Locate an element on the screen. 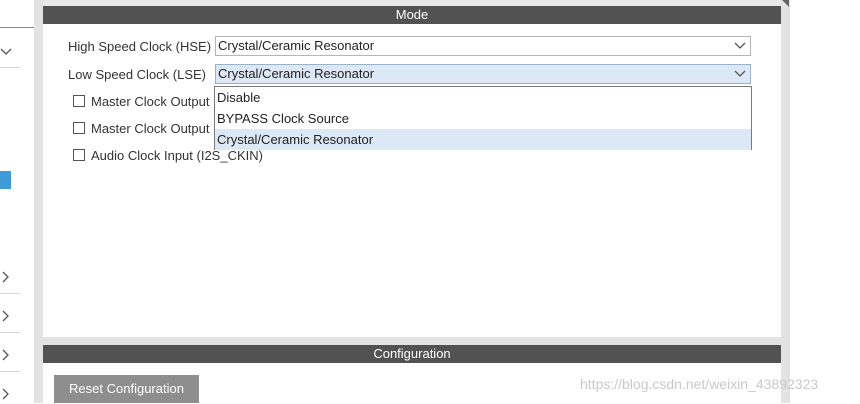 This screenshot has width=860, height=404. sidebar-selected-marker is located at coordinates (5, 180).